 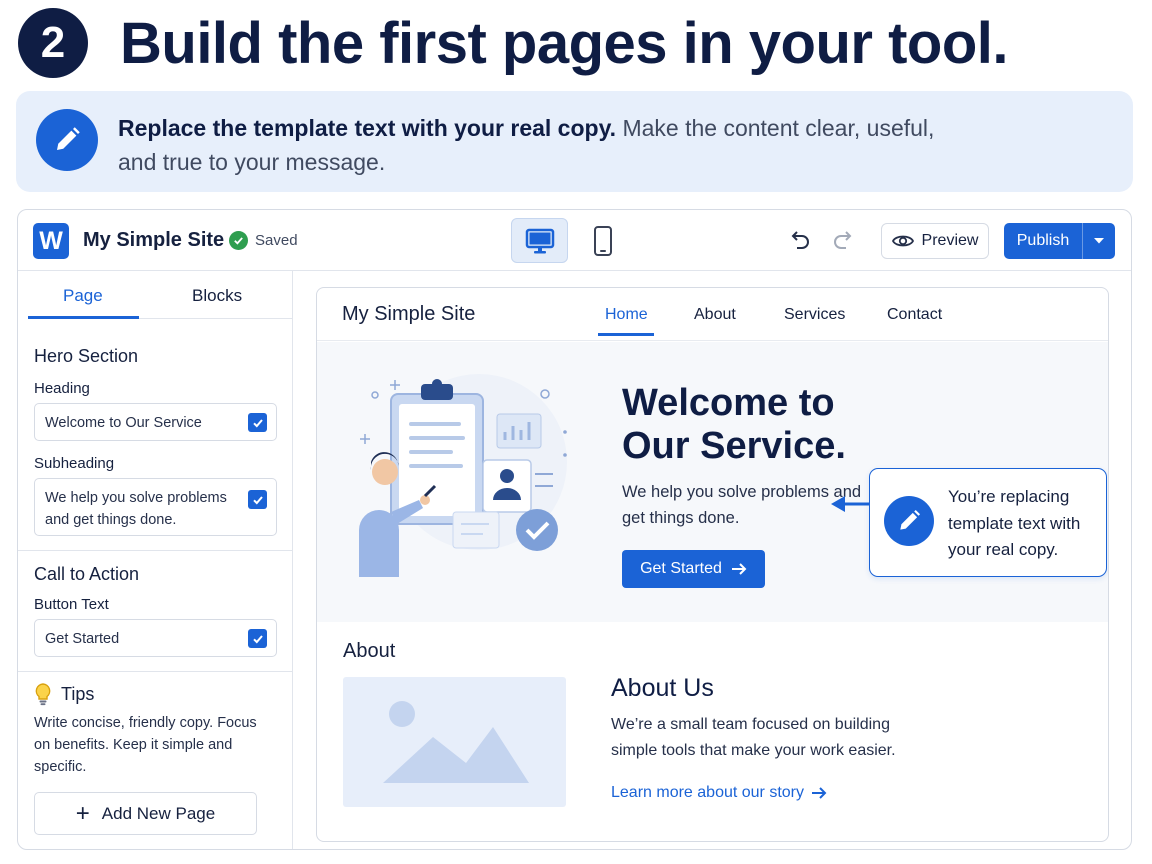 What do you see at coordinates (850, 504) in the screenshot?
I see `callout-arrow-icon` at bounding box center [850, 504].